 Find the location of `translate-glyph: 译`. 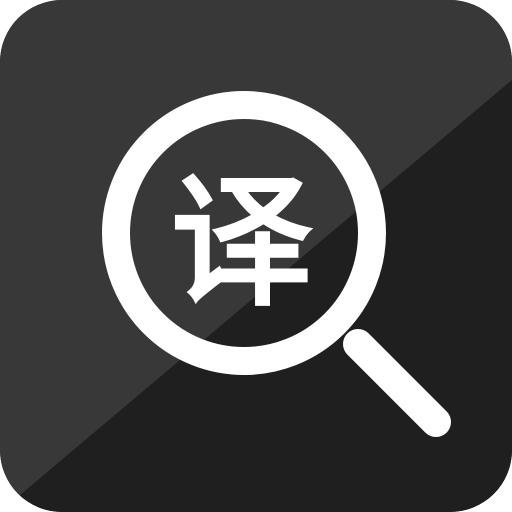

translate-glyph: 译 is located at coordinates (241, 243).